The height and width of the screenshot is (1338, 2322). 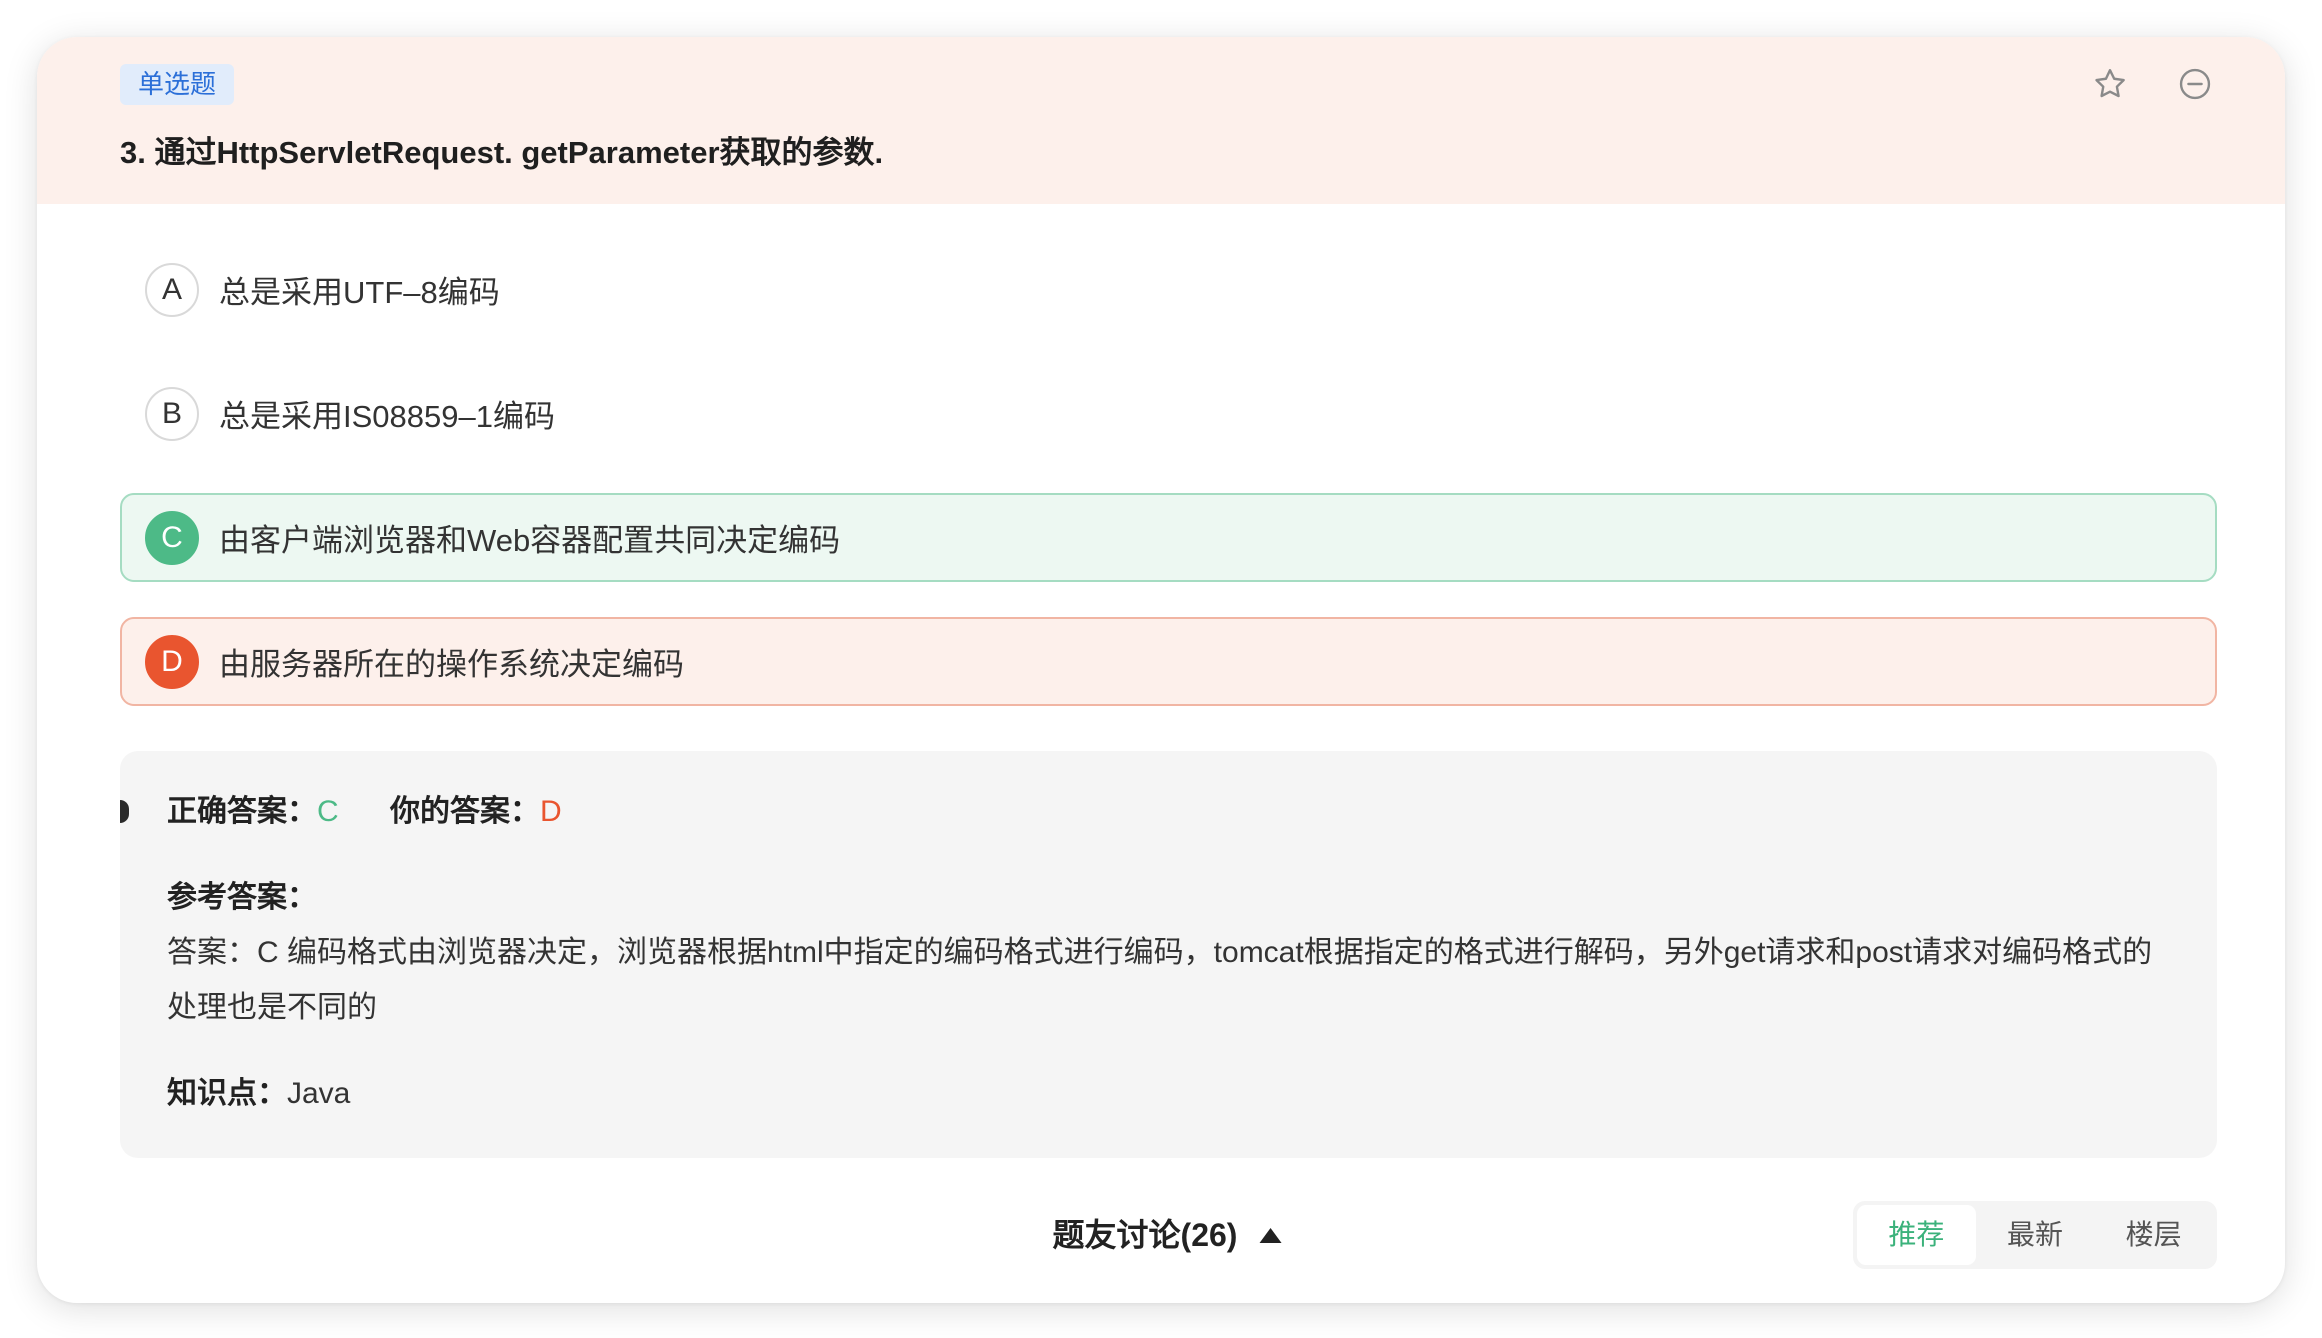 I want to click on reference-answer-label: 参考答案：, so click(x=242, y=897).